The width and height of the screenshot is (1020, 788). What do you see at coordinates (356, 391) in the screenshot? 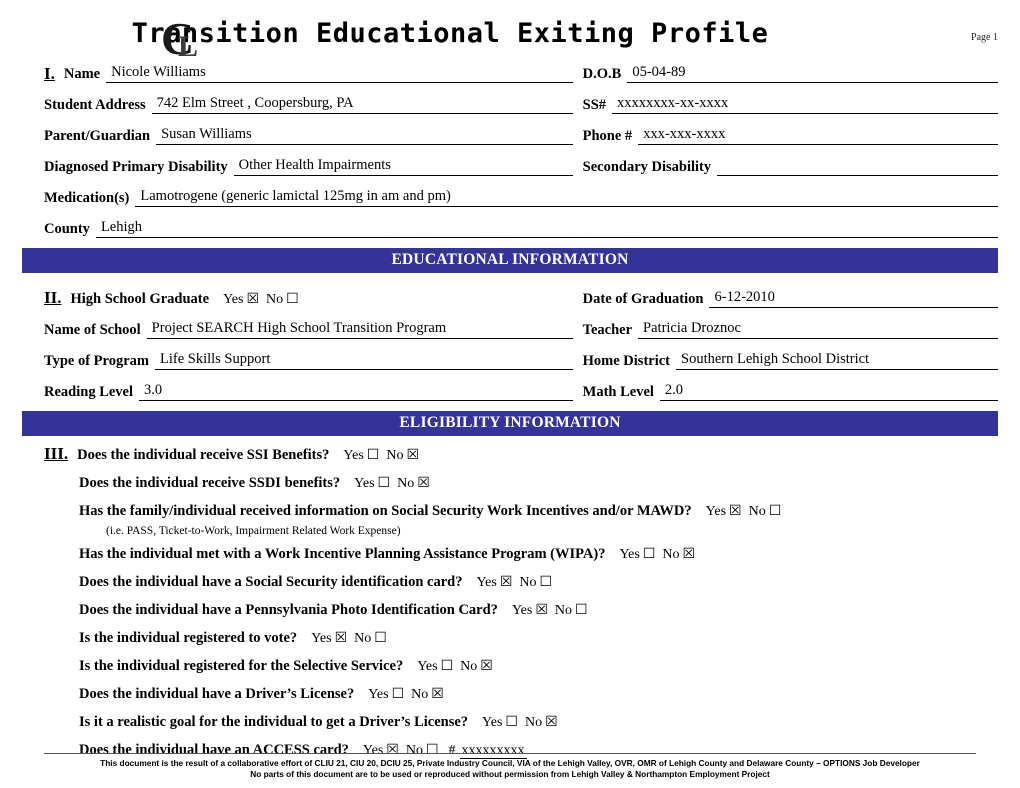
I see `reading-level-field: 3.0` at bounding box center [356, 391].